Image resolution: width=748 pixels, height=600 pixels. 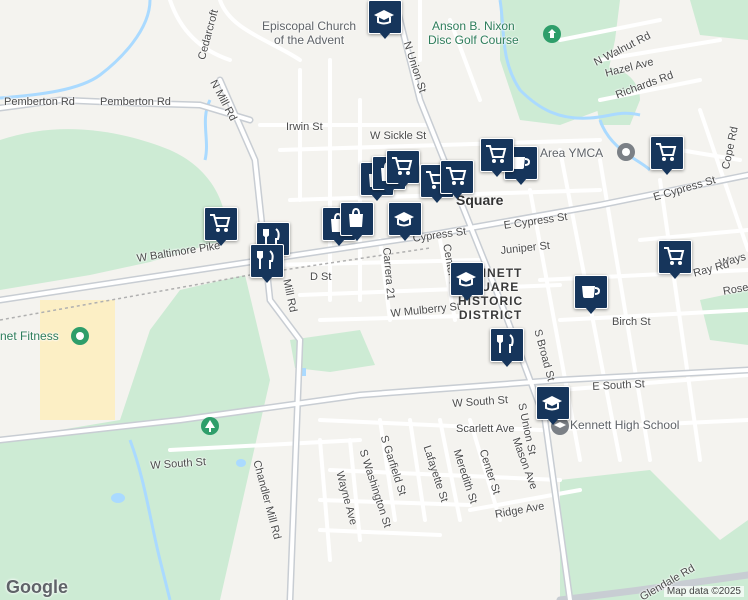 What do you see at coordinates (309, 40) in the screenshot?
I see `poi-name-line-2: of the Advent` at bounding box center [309, 40].